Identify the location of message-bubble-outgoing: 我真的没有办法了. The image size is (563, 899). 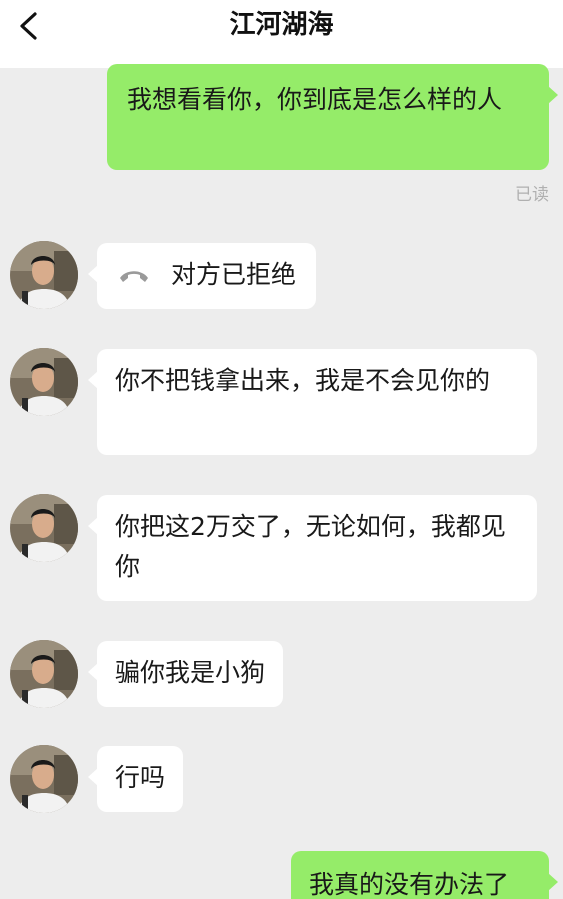
(424, 875).